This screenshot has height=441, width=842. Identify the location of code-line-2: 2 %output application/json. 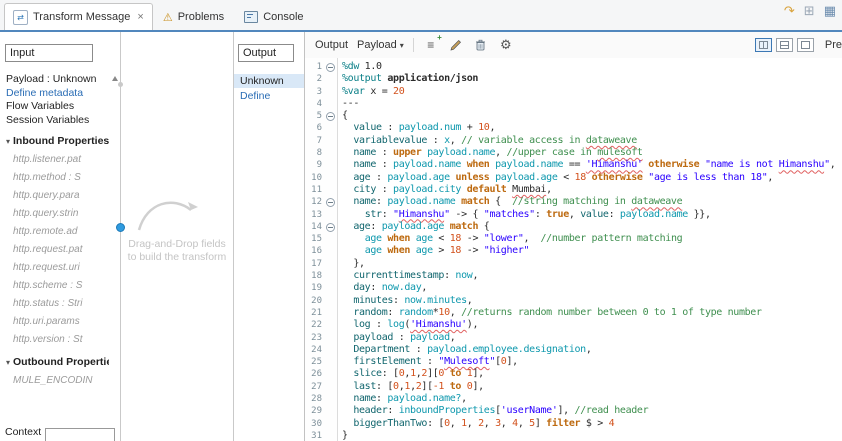
(573, 79).